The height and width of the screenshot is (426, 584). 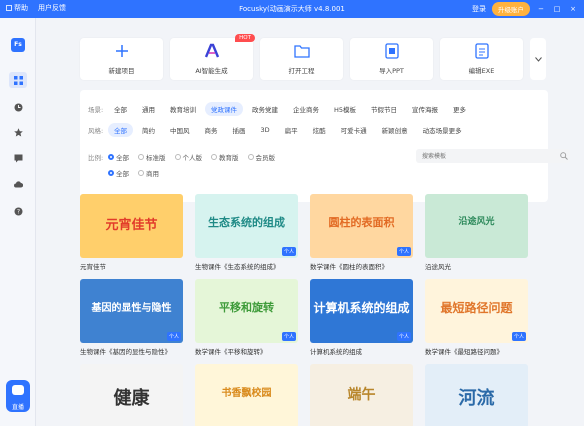 I want to click on template-caption: 生物课件《生态系统的组成》, so click(x=237, y=267).